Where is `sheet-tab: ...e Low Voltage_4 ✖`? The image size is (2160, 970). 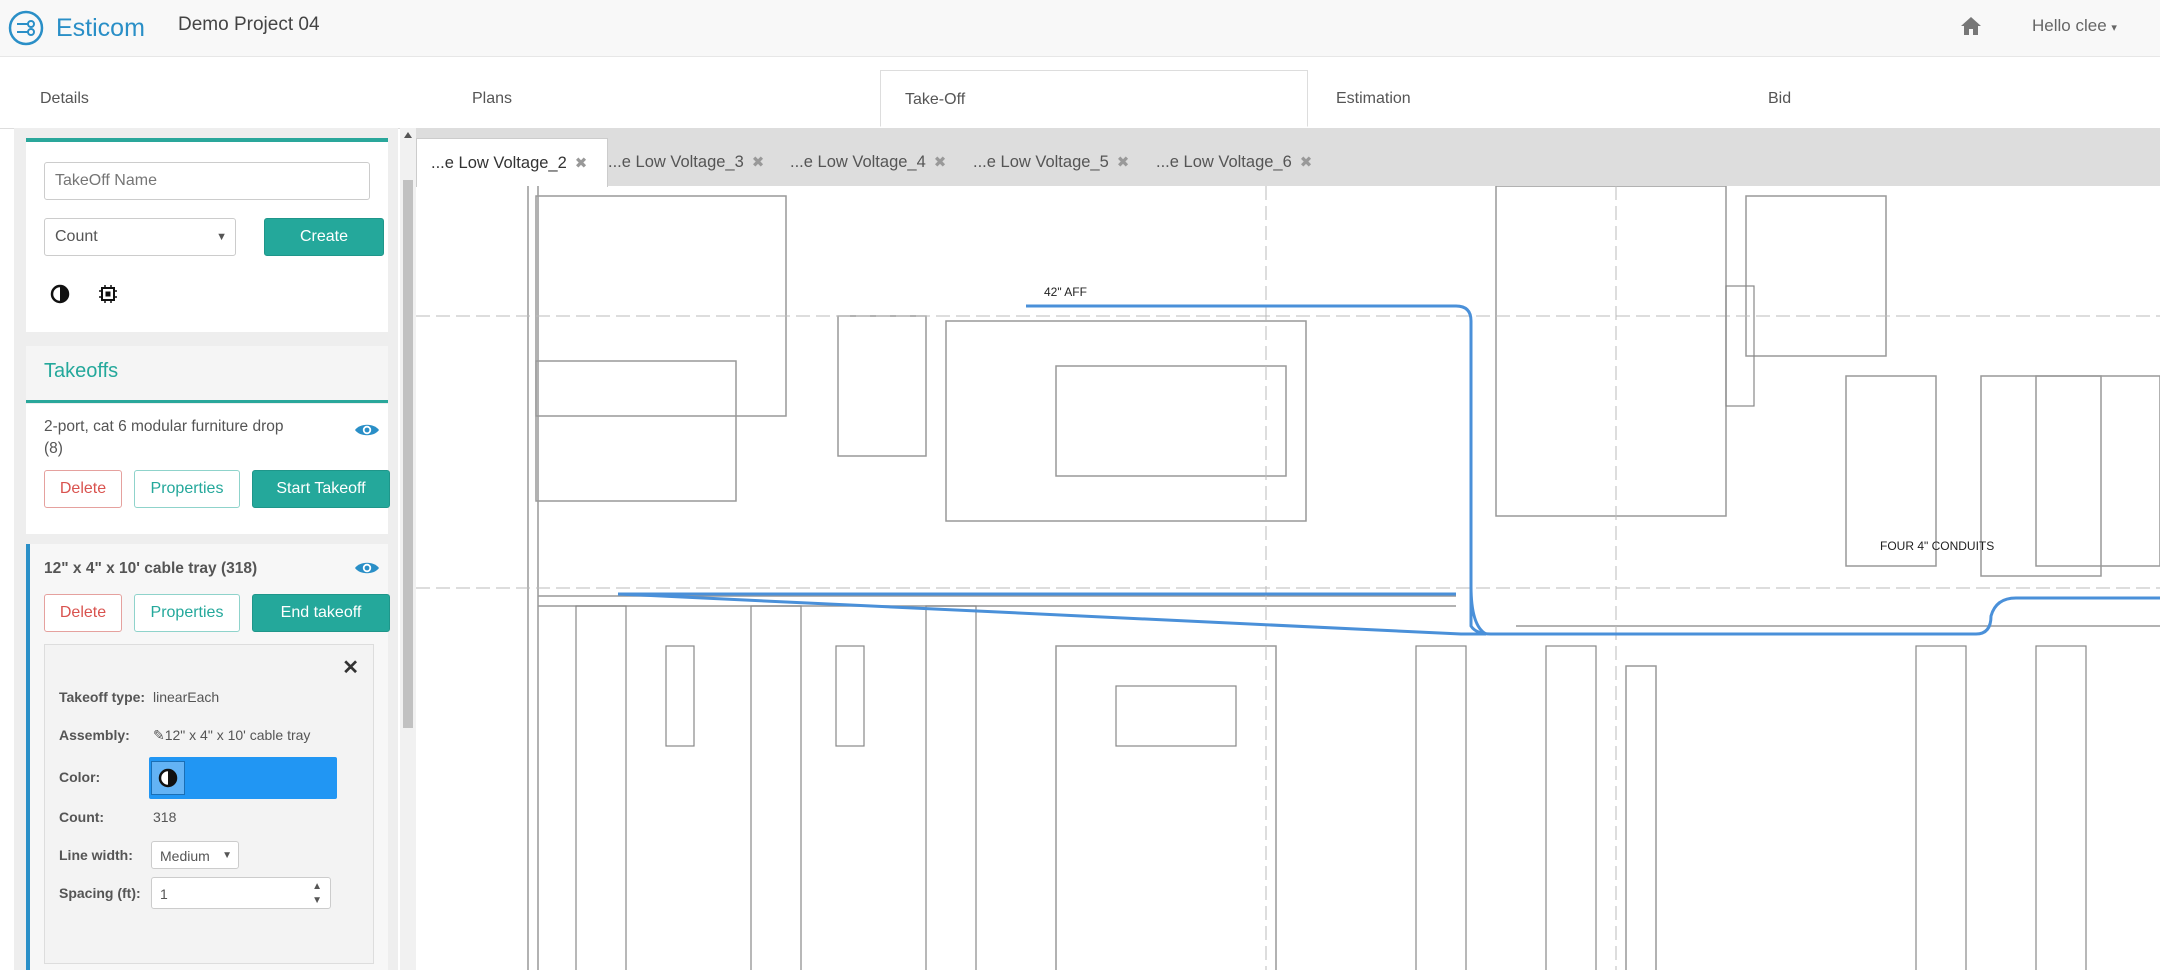
sheet-tab: ...e Low Voltage_4 ✖ is located at coordinates (861, 162).